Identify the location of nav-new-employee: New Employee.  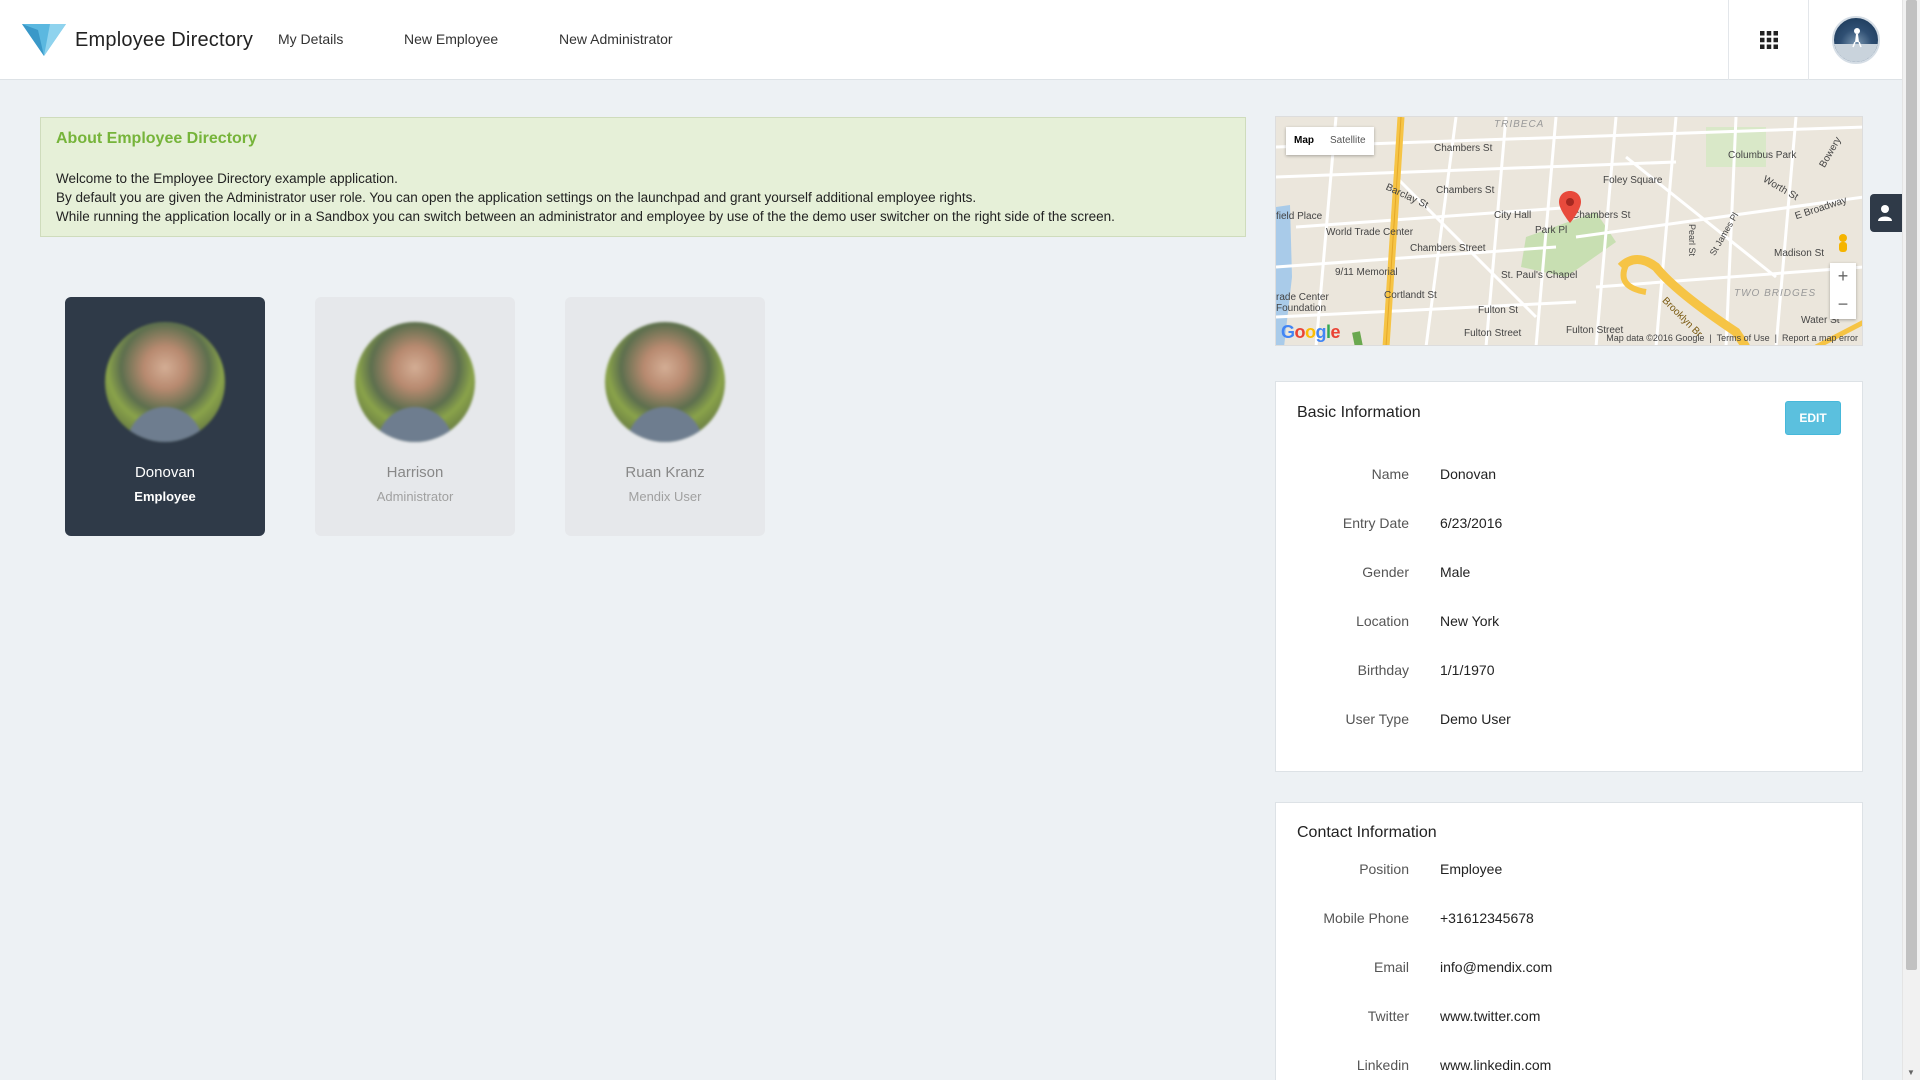
(451, 39).